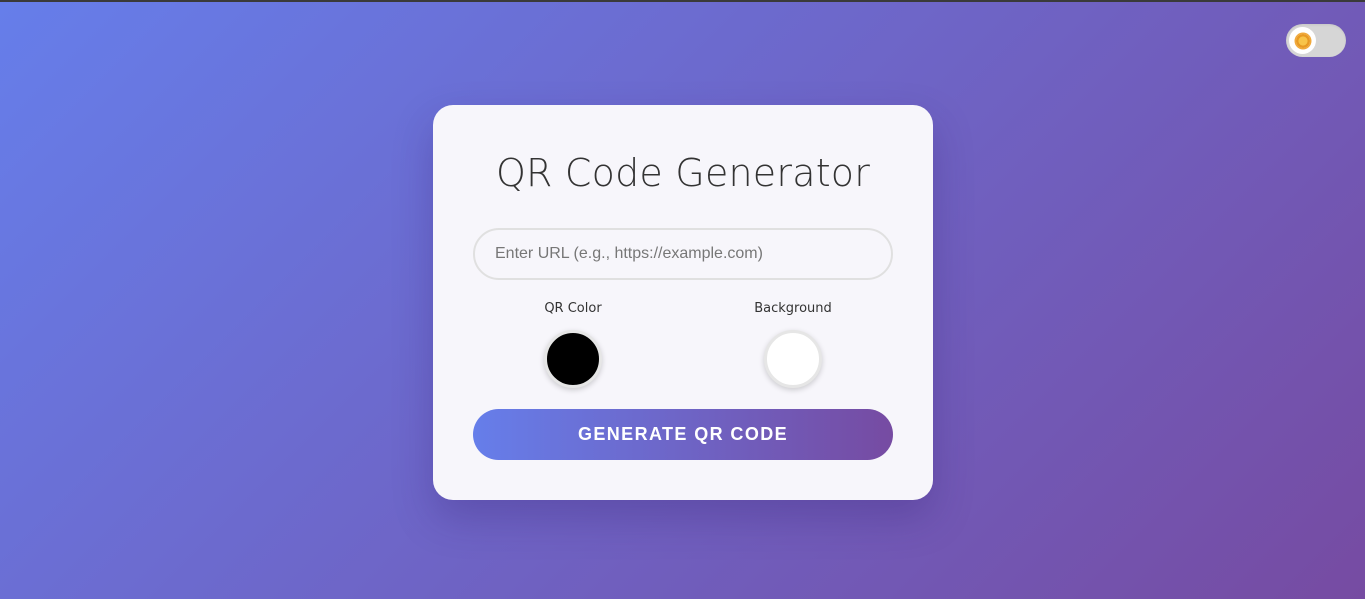  Describe the element at coordinates (793, 359) in the screenshot. I see `background-color-picker` at that location.